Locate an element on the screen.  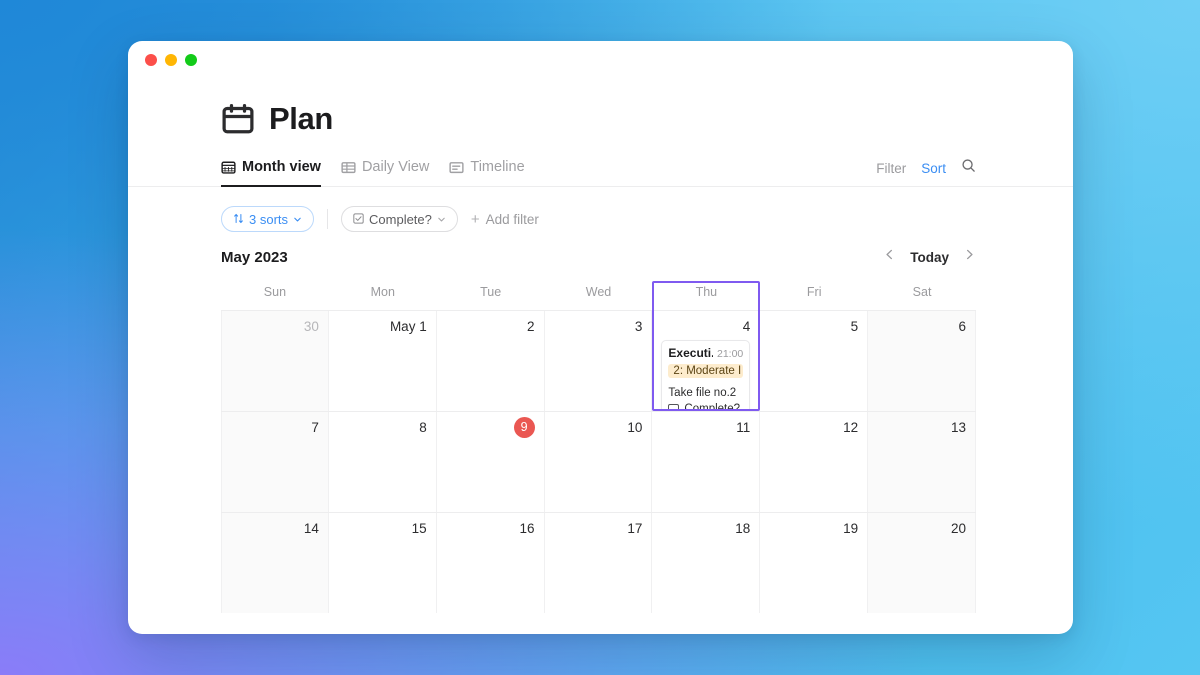
calendar-day-cell: 10 is located at coordinates (598, 462).